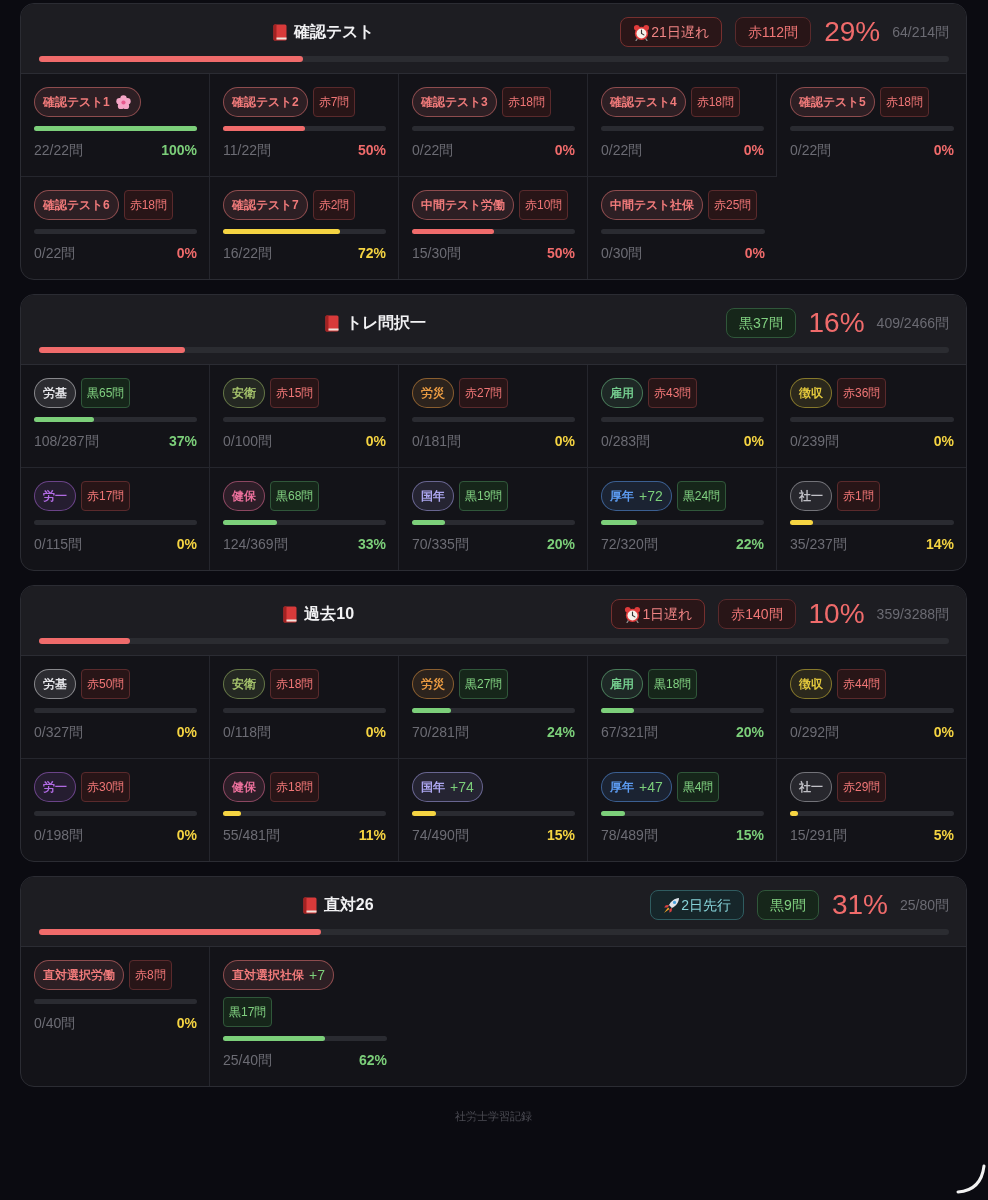 This screenshot has width=988, height=1200. I want to click on progress-count: 0/198問, so click(59, 835).